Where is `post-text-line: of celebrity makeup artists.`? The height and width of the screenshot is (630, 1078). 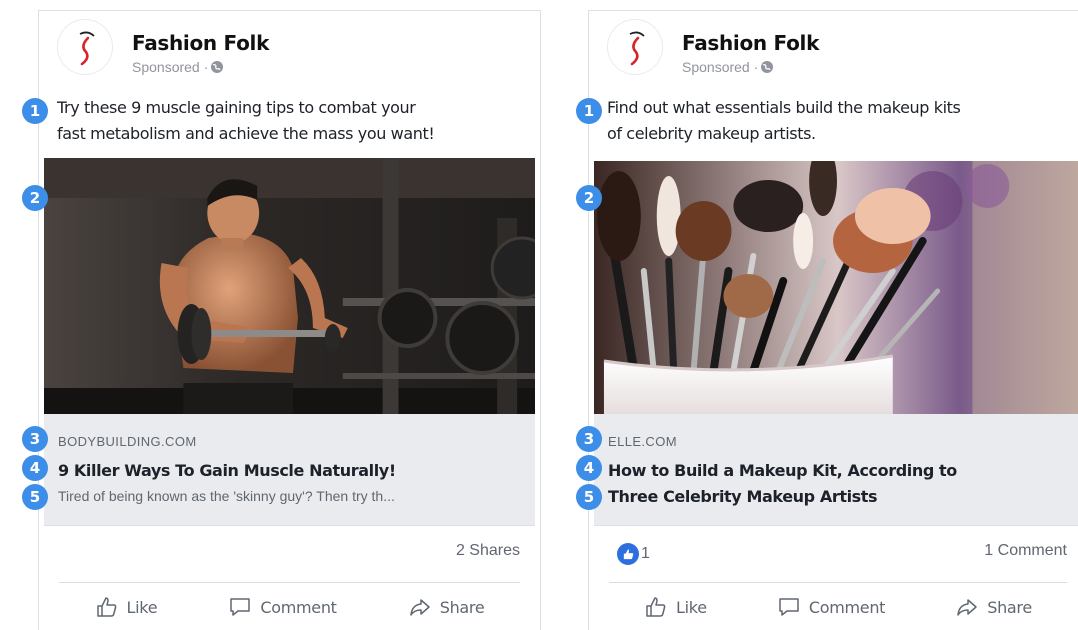
post-text-line: of celebrity makeup artists. is located at coordinates (711, 133).